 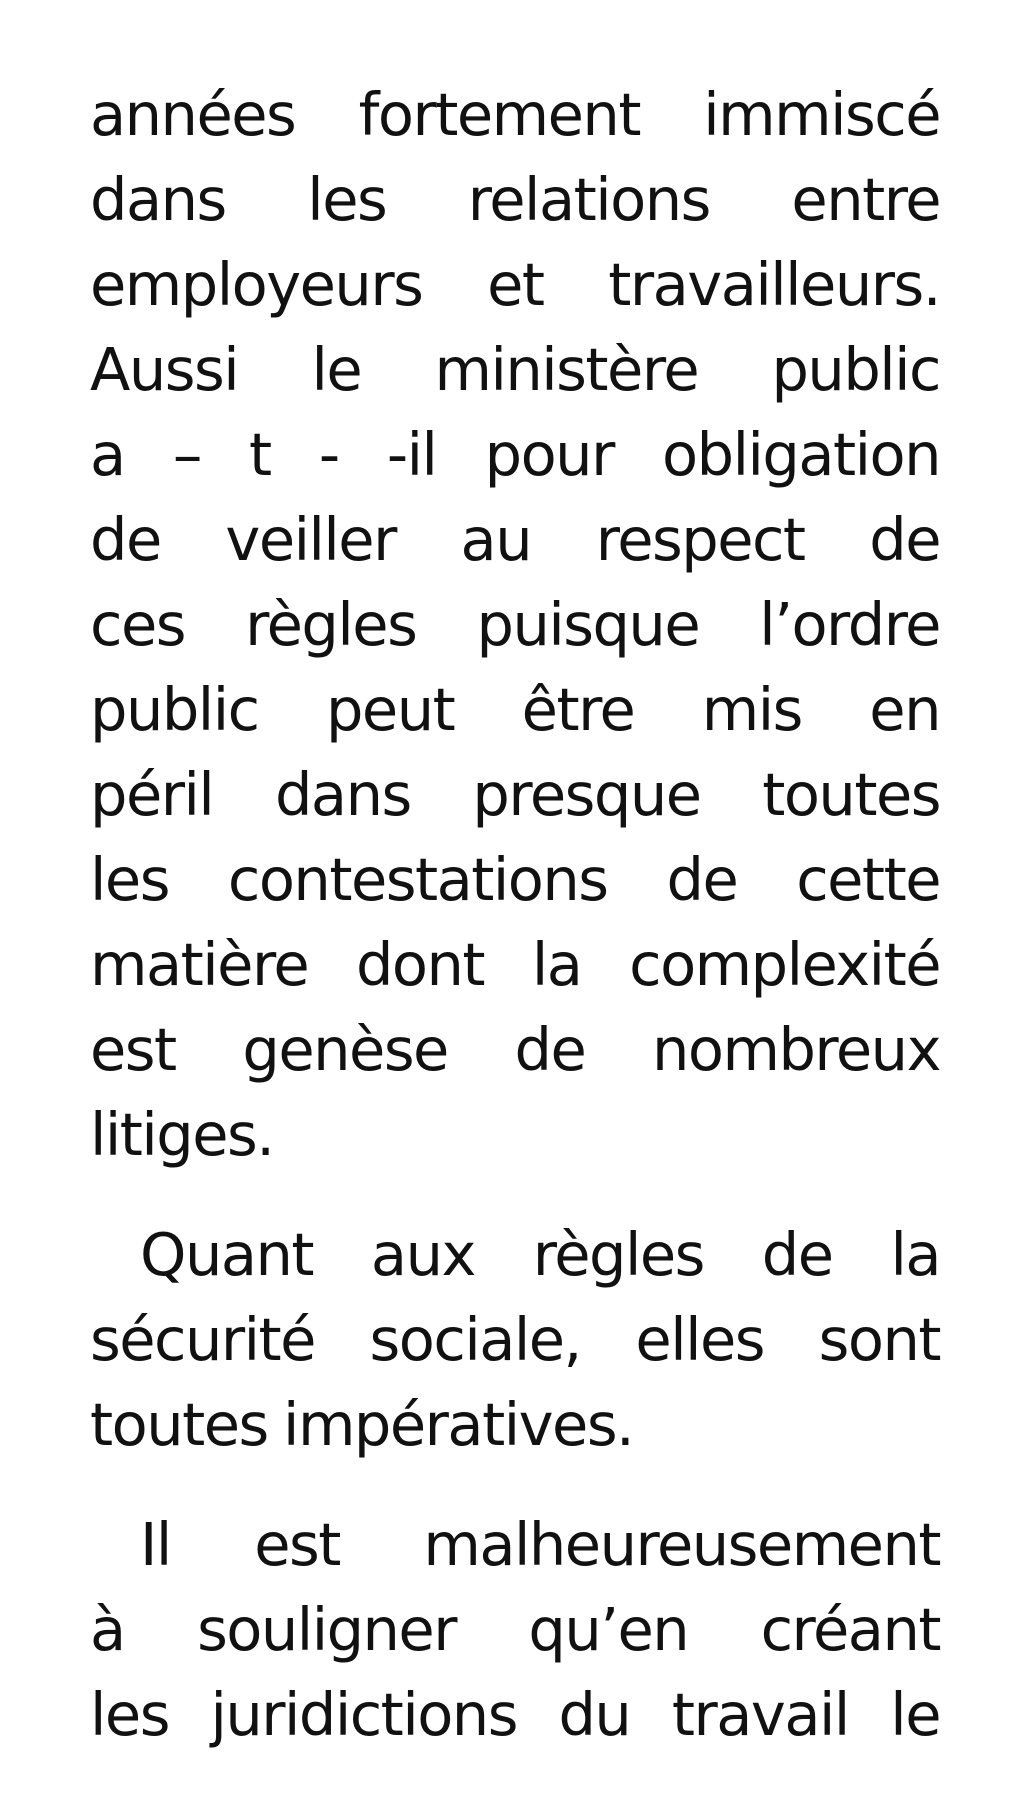 What do you see at coordinates (516, 794) in the screenshot?
I see `text-line: péril dans presque toutes` at bounding box center [516, 794].